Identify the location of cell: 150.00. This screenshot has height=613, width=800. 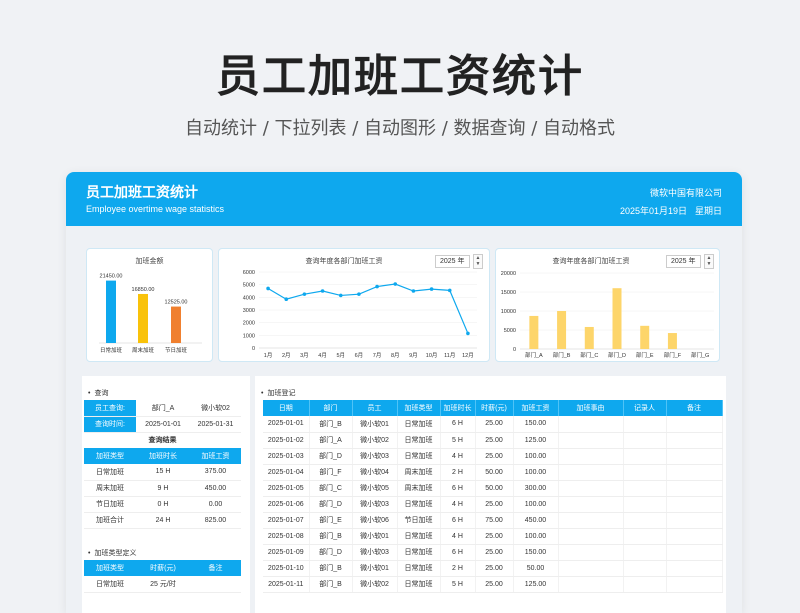
(536, 552).